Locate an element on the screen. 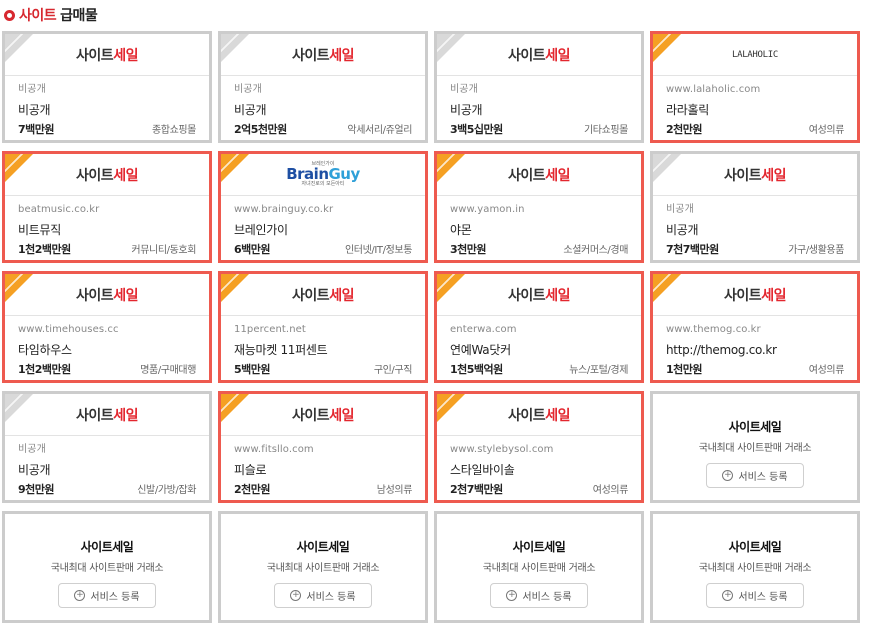  listing-name: 연예Wa닷커 is located at coordinates (539, 350).